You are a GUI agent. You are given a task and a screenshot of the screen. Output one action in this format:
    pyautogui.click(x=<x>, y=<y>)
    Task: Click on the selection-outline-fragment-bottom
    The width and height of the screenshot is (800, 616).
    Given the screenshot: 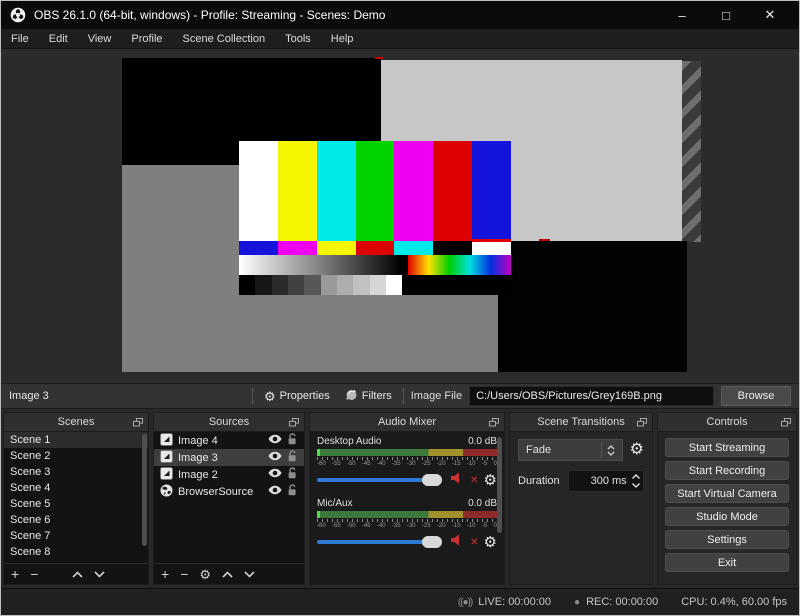 What is the action you would take?
    pyautogui.click(x=544, y=240)
    